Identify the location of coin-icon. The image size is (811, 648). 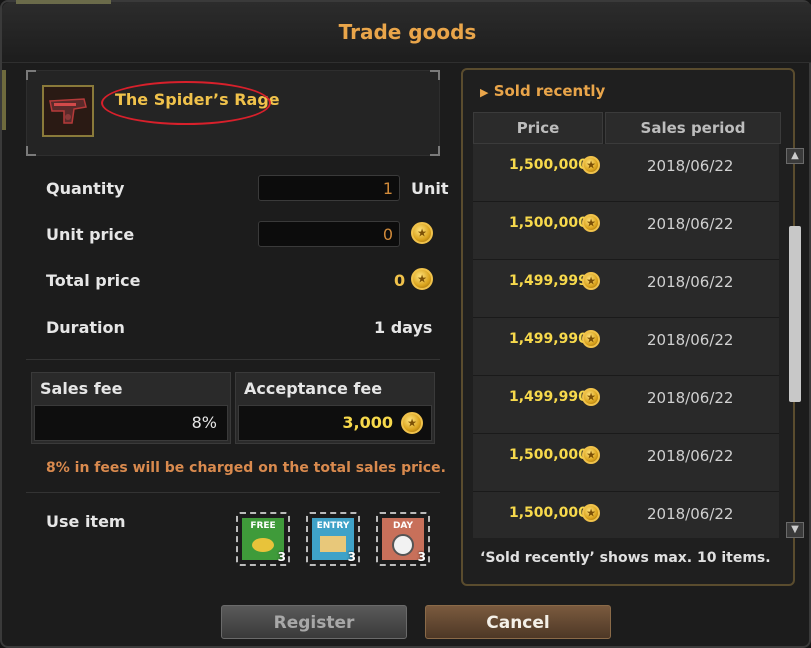
(263, 545).